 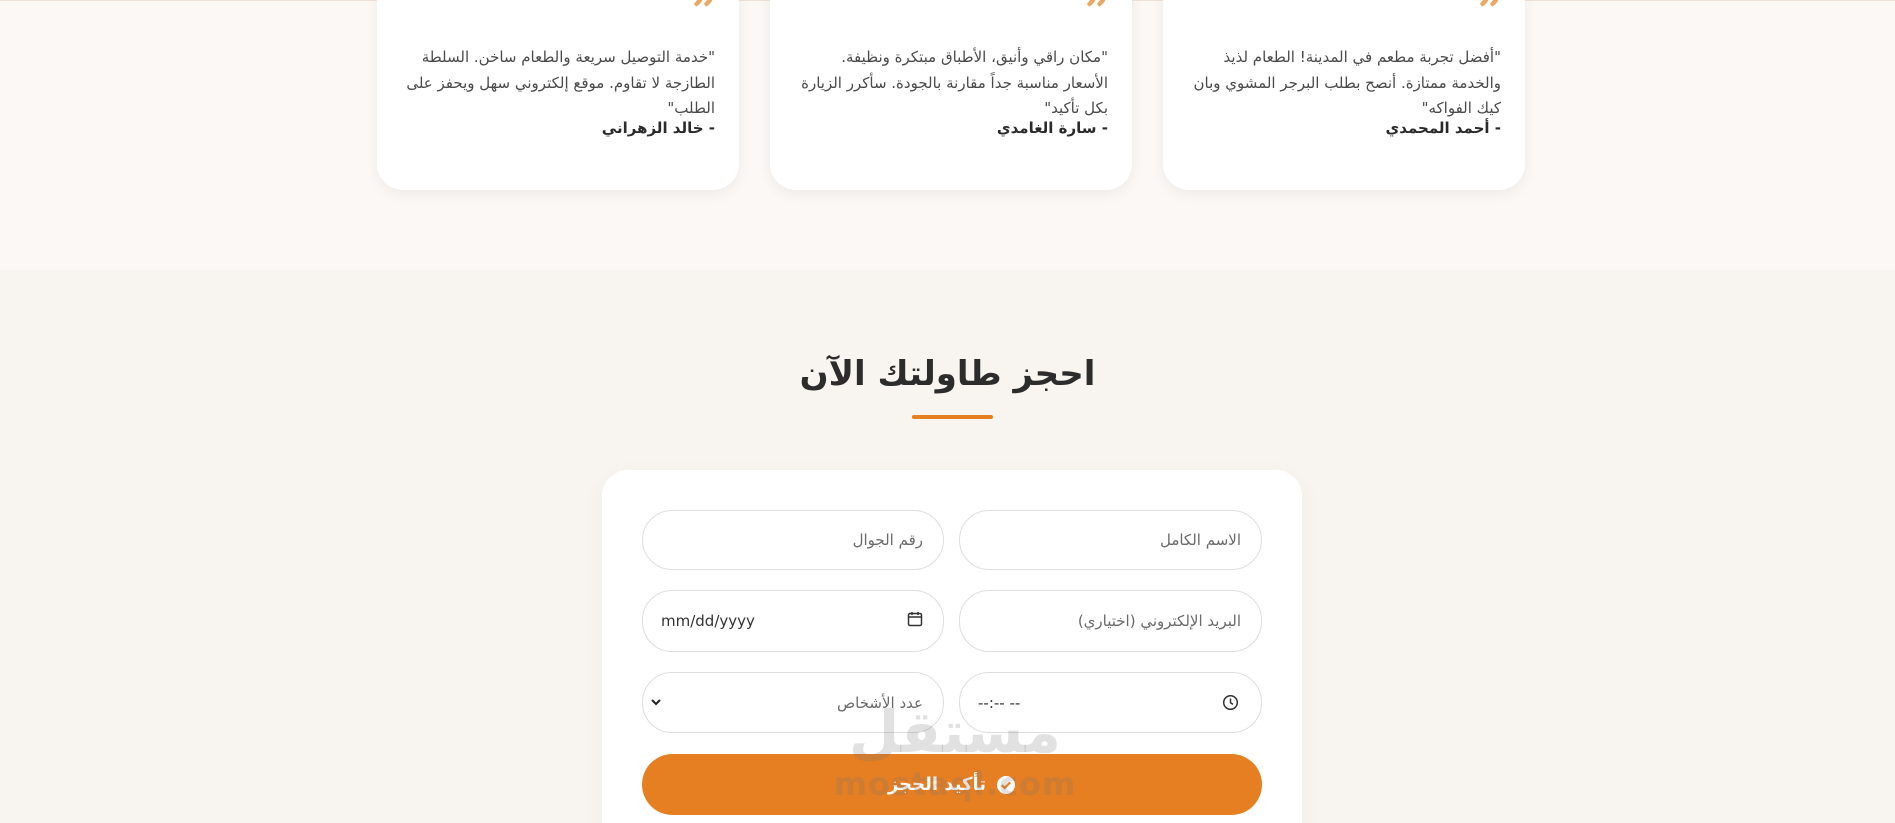 I want to click on full-name-placeholder: الاسم الكامل, so click(x=1200, y=540).